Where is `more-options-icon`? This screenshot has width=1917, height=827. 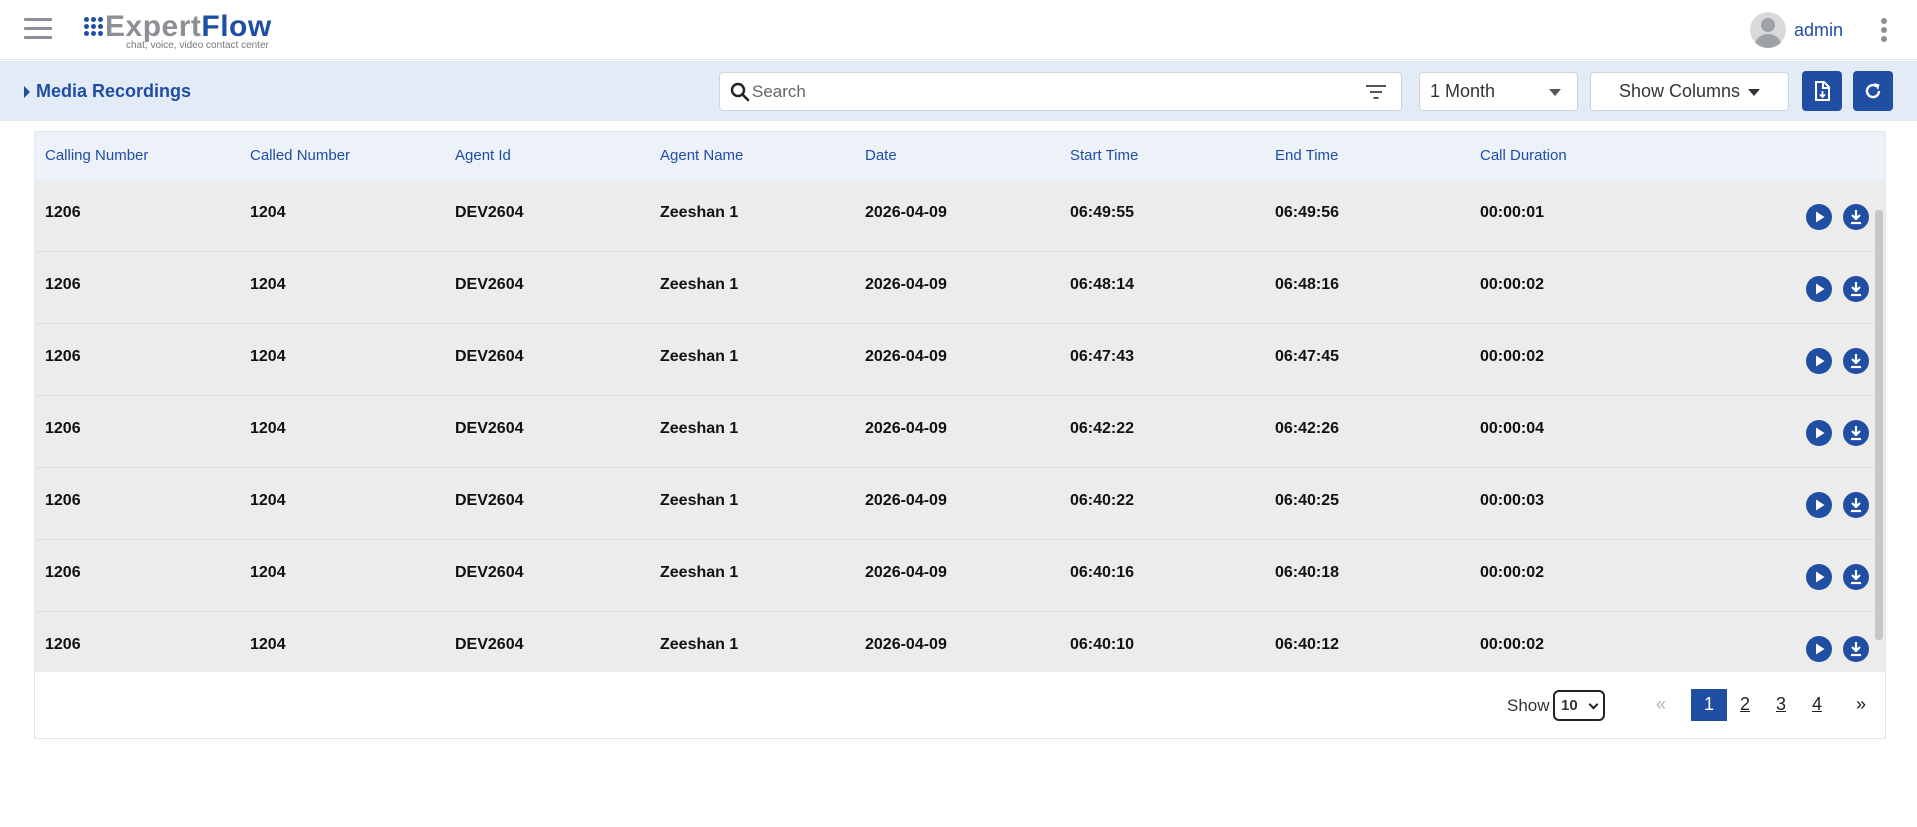
more-options-icon is located at coordinates (1885, 31).